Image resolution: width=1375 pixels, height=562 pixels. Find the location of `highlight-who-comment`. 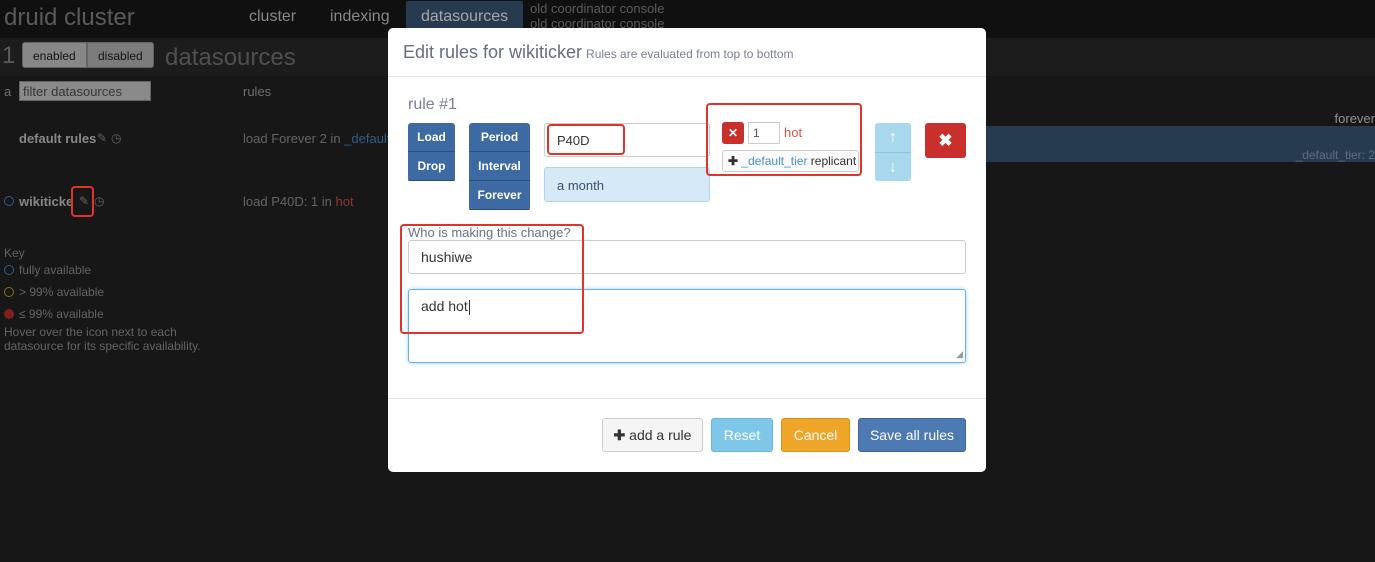

highlight-who-comment is located at coordinates (492, 279).